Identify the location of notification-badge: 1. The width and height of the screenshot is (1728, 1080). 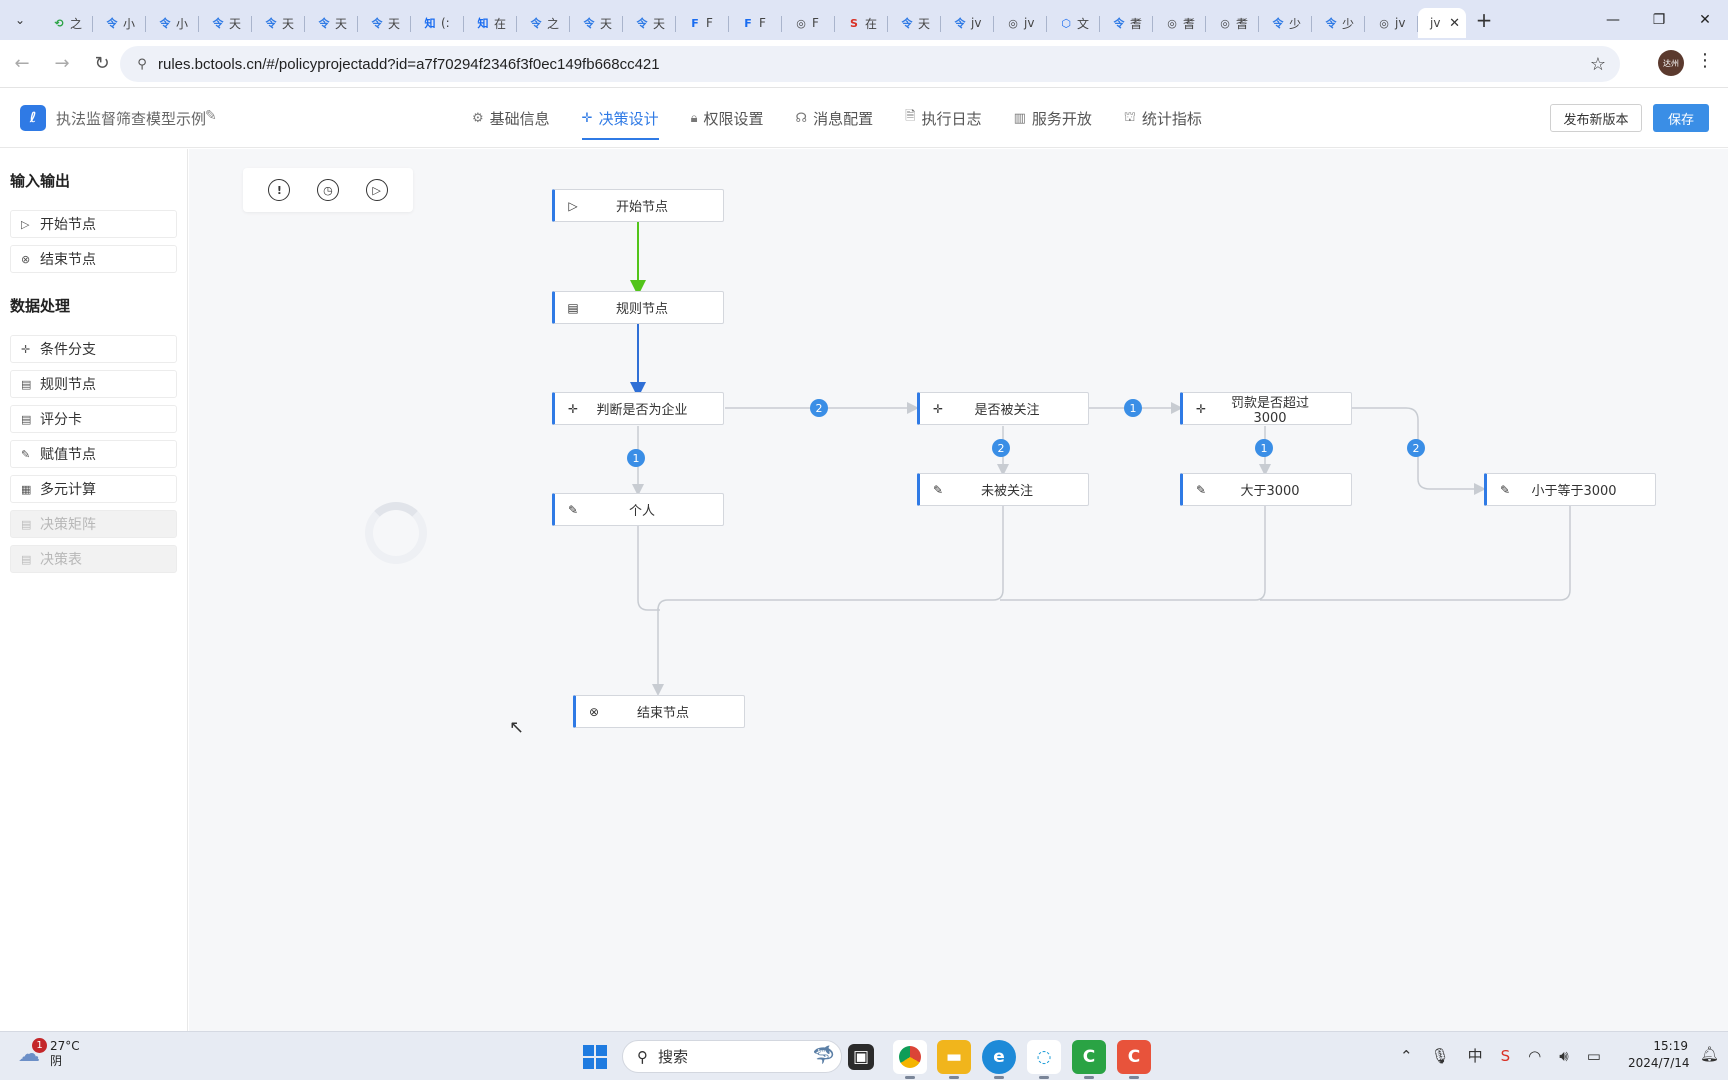
(39, 1045).